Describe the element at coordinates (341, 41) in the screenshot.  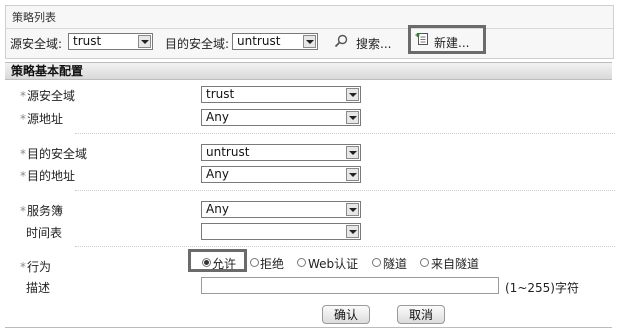
I see `search-icon` at that location.